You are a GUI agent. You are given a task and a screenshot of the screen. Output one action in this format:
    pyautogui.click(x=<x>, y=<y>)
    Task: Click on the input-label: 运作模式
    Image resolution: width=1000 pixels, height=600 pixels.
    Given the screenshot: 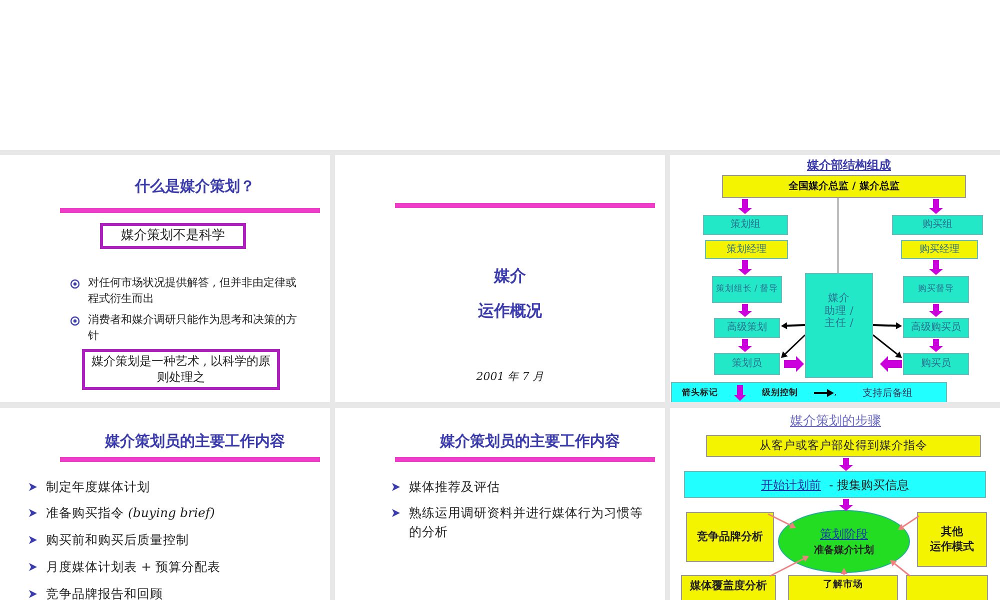 What is the action you would take?
    pyautogui.click(x=952, y=547)
    